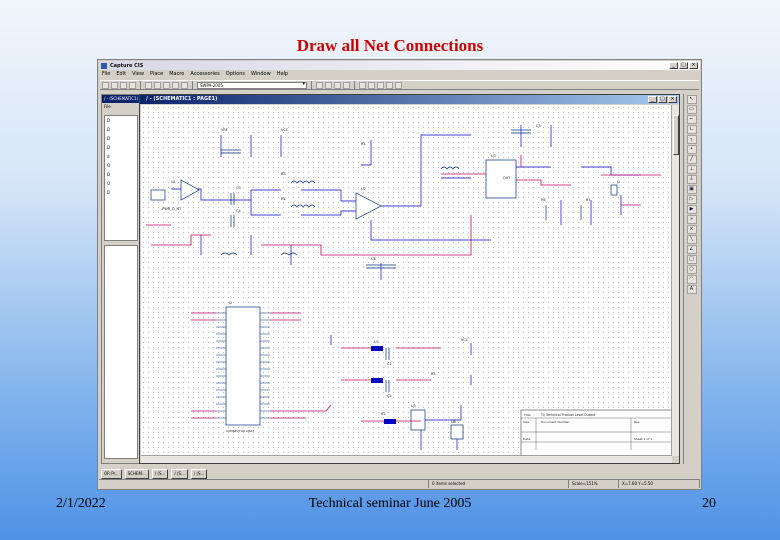 The height and width of the screenshot is (540, 780). Describe the element at coordinates (121, 107) in the screenshot. I see `project-tab-file: File` at that location.